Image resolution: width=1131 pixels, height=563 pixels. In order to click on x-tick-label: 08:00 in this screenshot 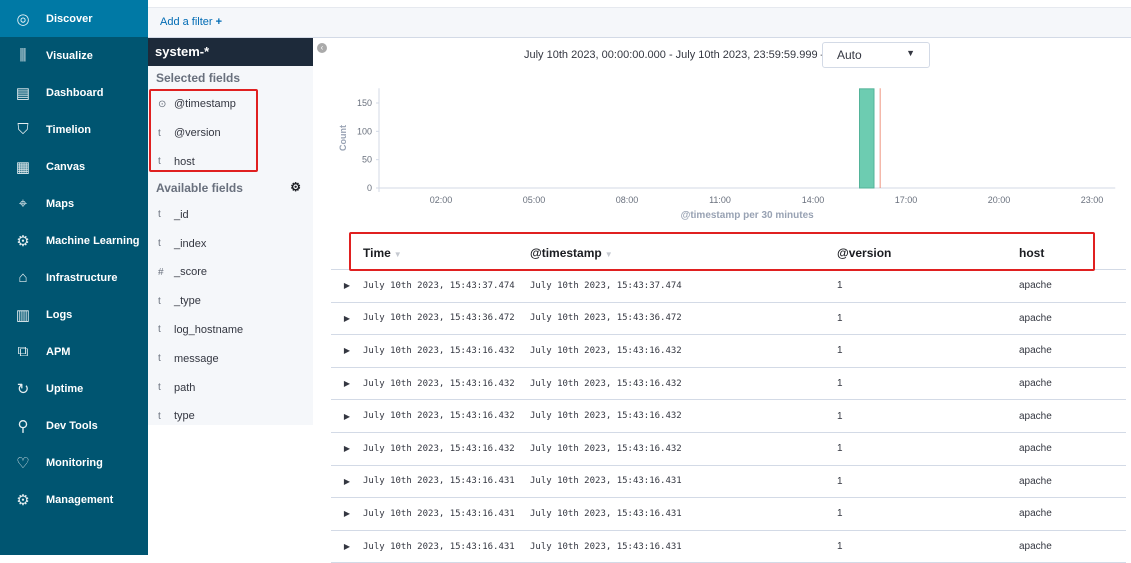, I will do `click(627, 200)`.